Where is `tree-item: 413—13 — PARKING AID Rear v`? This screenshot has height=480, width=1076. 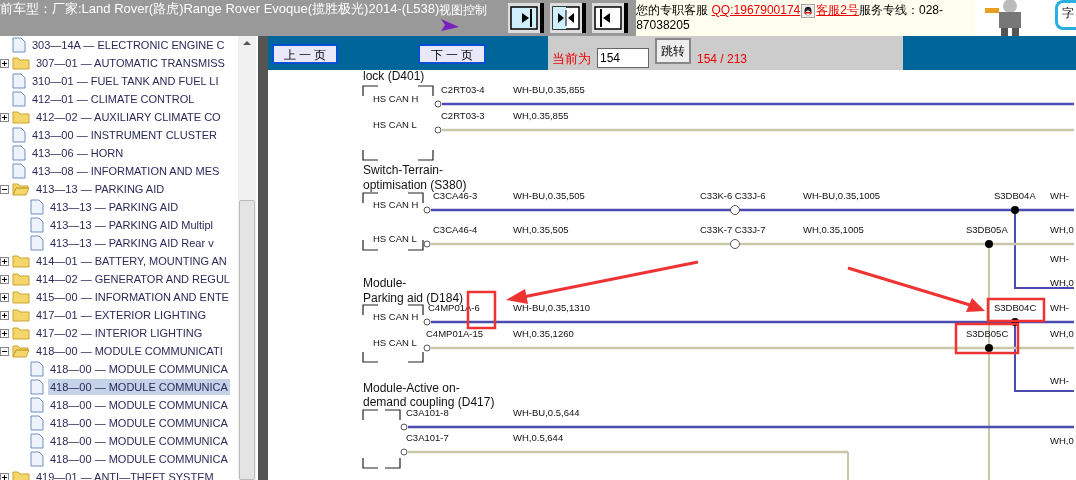 tree-item: 413—13 — PARKING AID Rear v is located at coordinates (132, 243).